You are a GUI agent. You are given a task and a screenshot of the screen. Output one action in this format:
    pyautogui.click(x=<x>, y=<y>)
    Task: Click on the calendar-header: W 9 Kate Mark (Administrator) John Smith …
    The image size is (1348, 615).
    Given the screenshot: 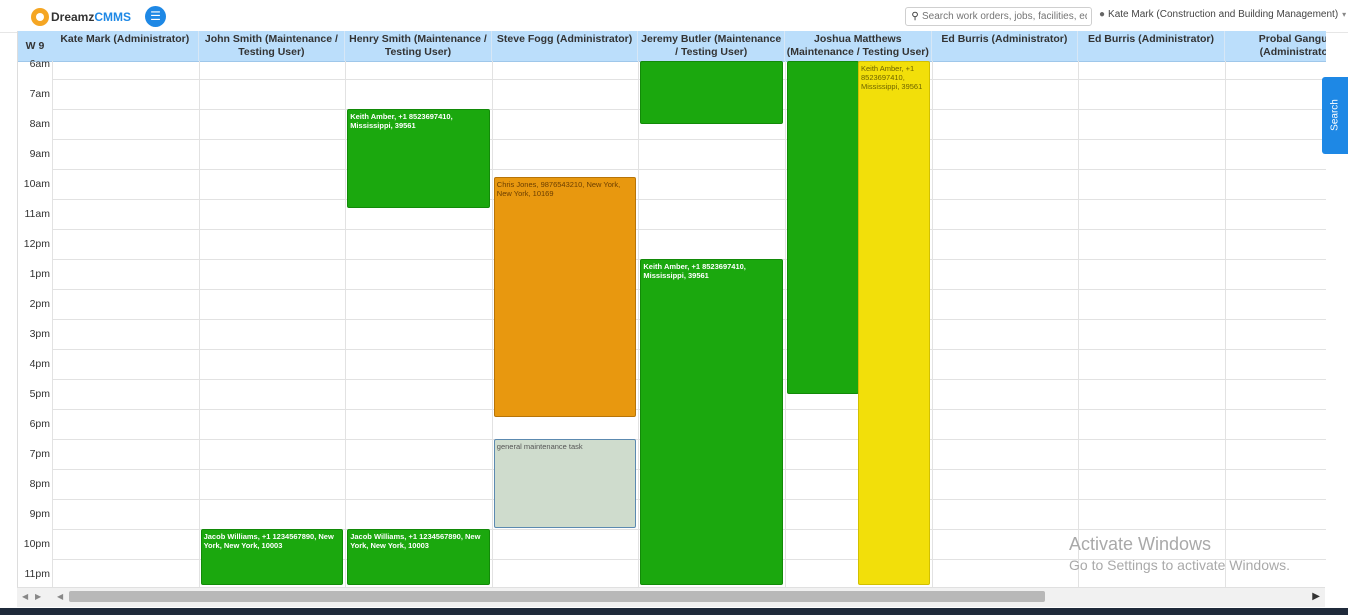 What is the action you would take?
    pyautogui.click(x=672, y=46)
    